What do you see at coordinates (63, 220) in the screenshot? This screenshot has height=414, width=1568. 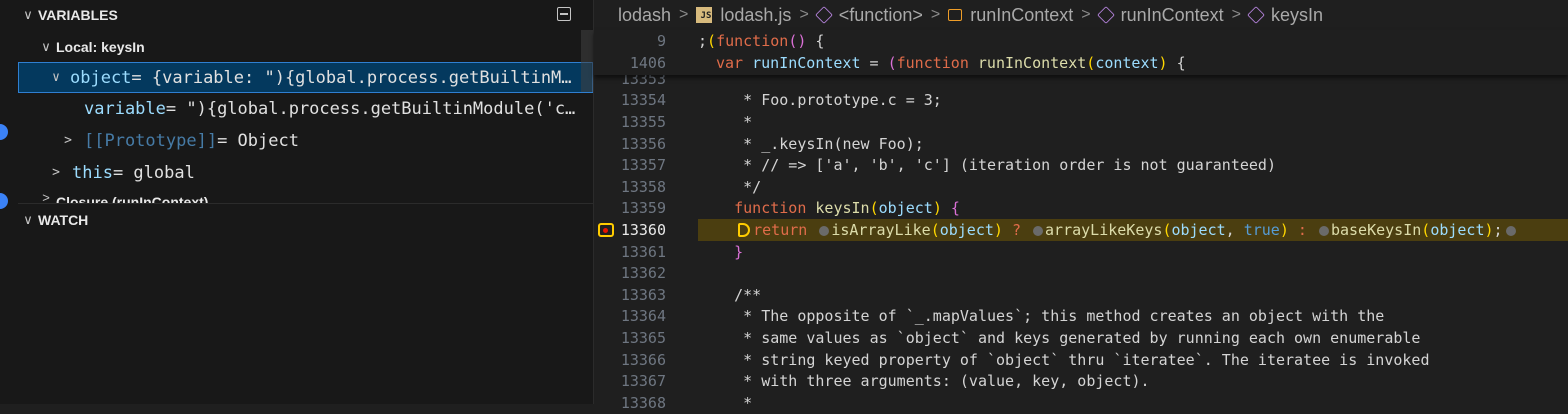 I see `watch-title: WATCH` at bounding box center [63, 220].